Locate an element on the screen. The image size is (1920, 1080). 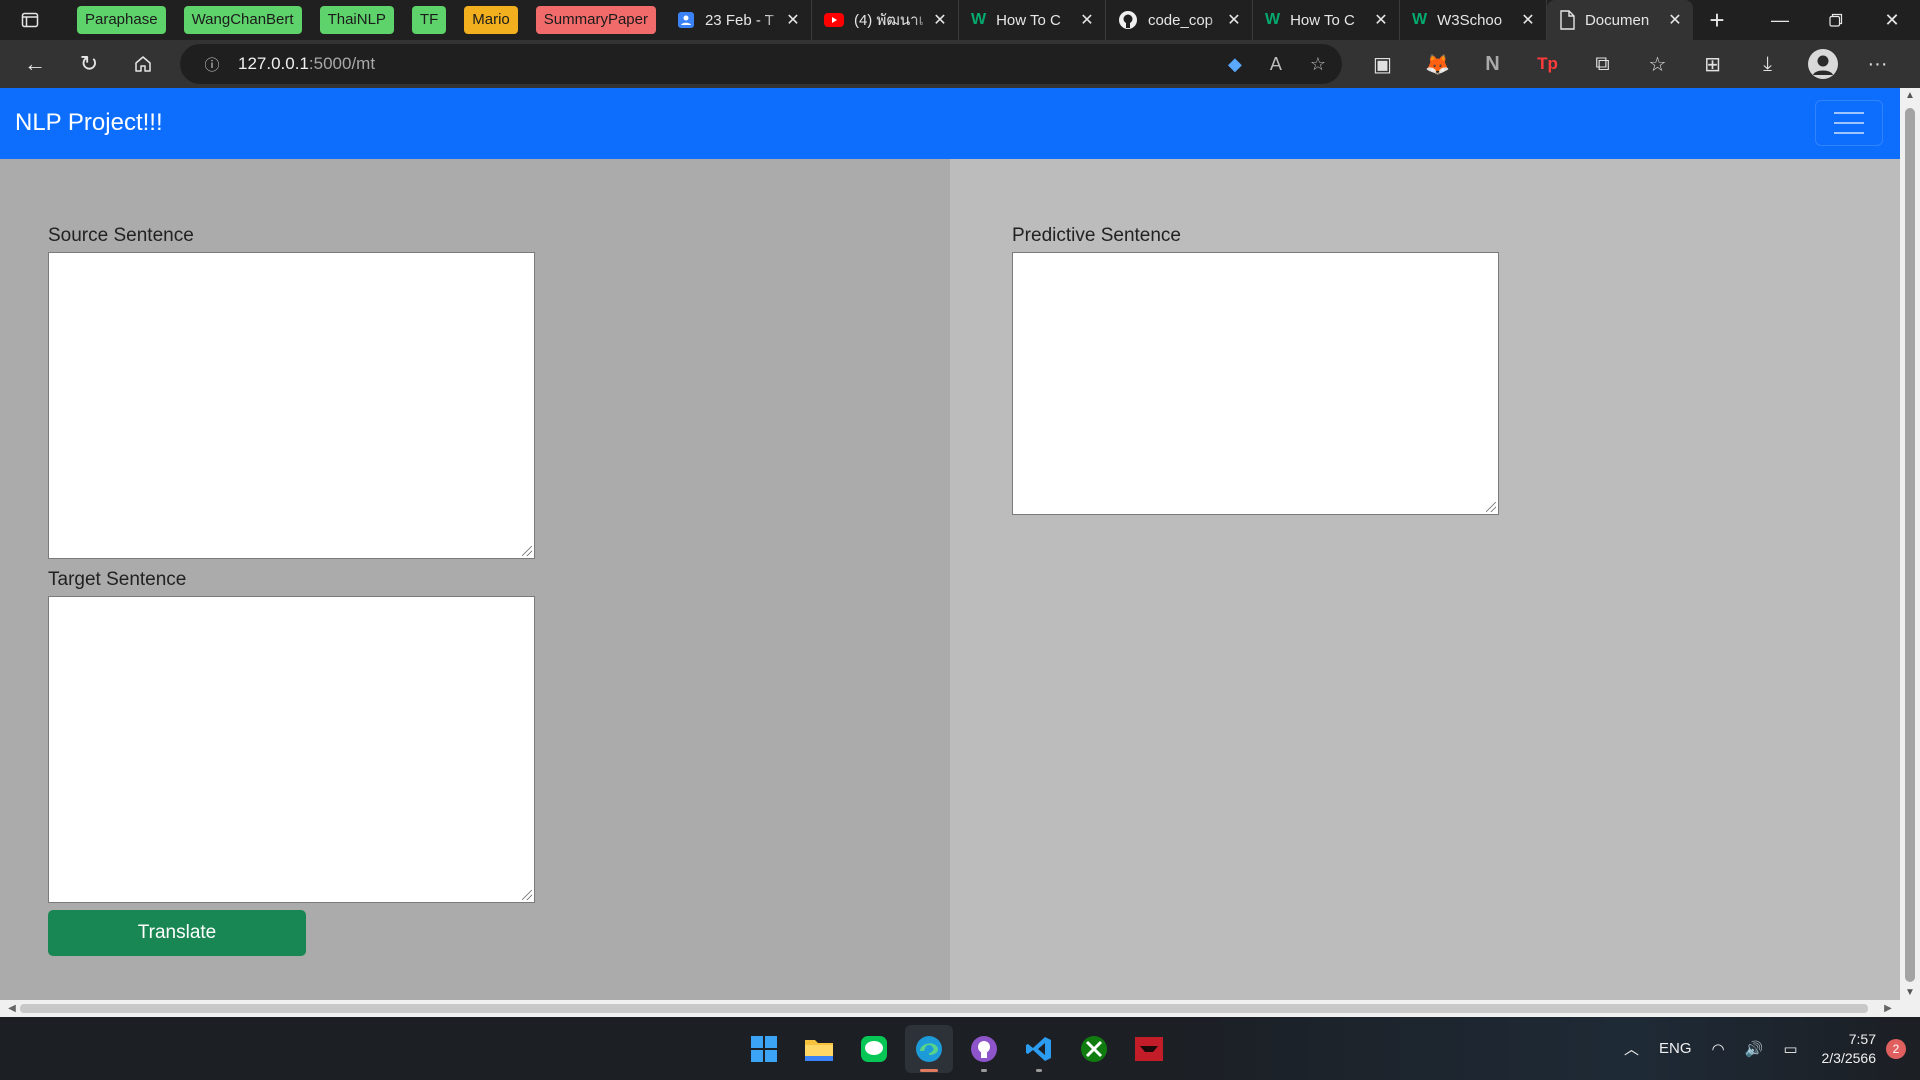
info-icon: ⓘ is located at coordinates (212, 64).